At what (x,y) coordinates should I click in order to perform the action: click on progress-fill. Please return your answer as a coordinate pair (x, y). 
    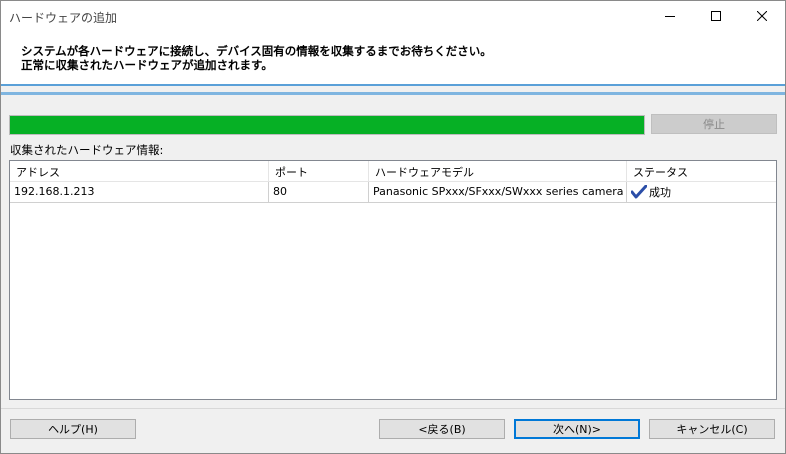
    Looking at the image, I should click on (327, 125).